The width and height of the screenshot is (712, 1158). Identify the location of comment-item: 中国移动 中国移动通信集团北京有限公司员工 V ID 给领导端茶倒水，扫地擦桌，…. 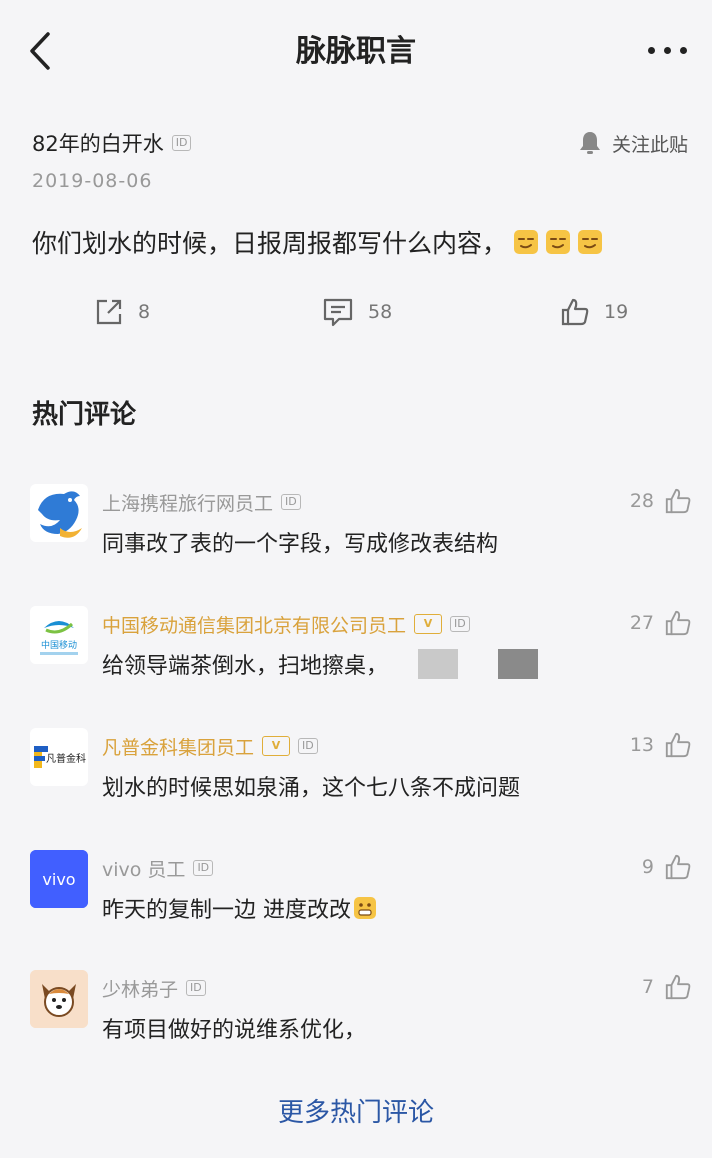
(356, 661).